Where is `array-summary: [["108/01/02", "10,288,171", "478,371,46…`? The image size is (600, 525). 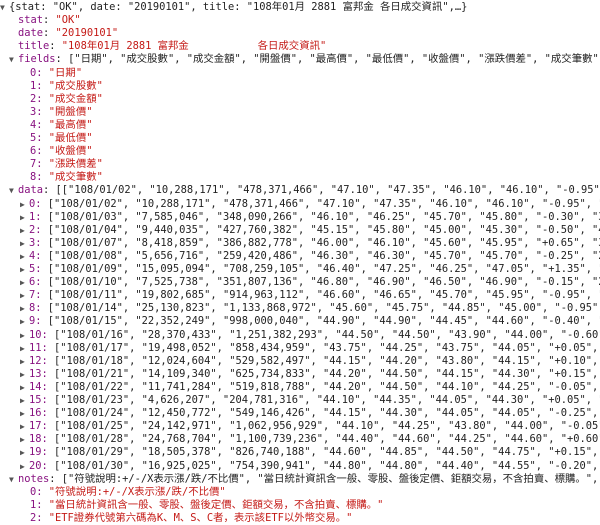
array-summary: [["108/01/02", "10,288,171", "478,371,46… is located at coordinates (327, 190).